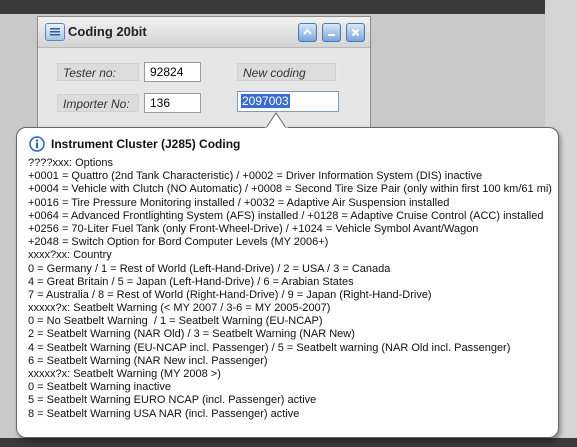  What do you see at coordinates (331, 32) in the screenshot?
I see `minimize-icon` at bounding box center [331, 32].